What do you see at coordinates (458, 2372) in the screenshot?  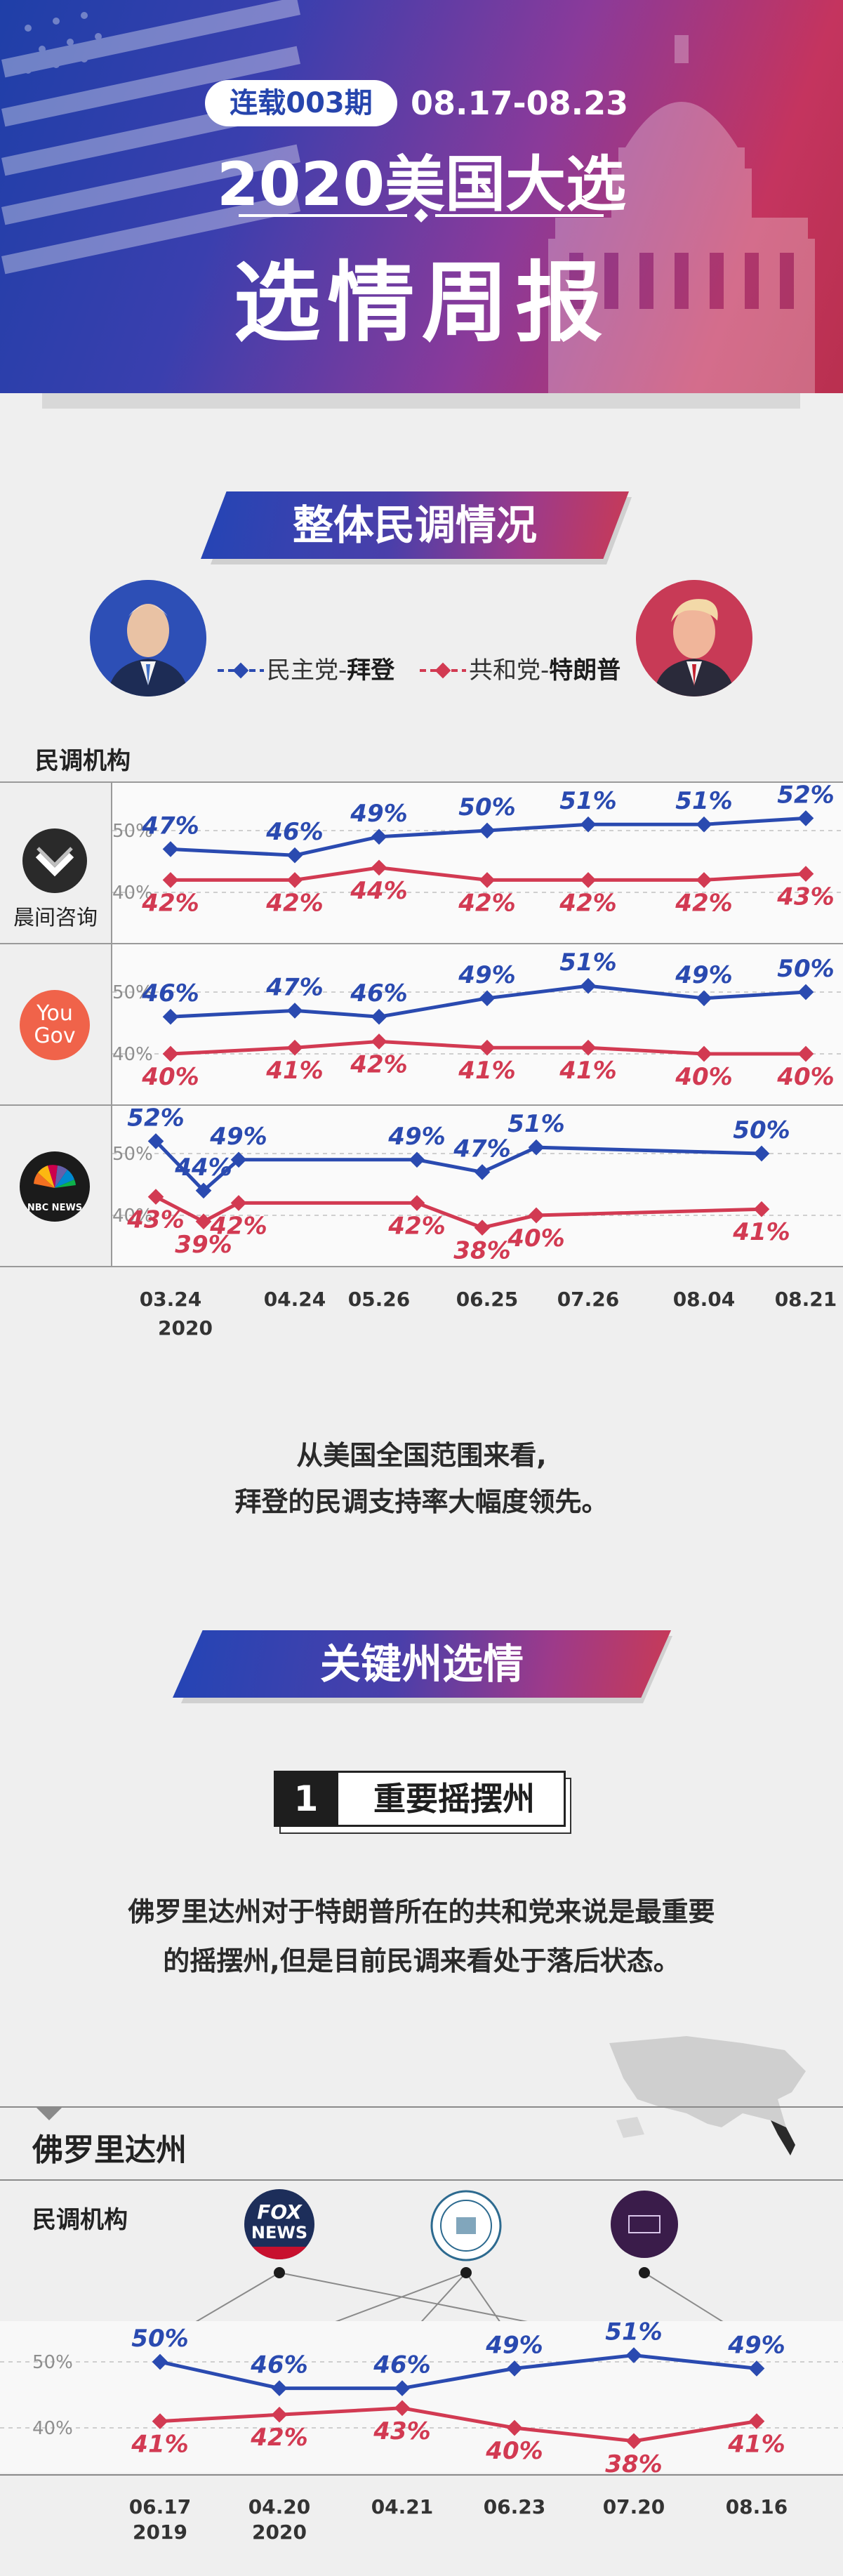 I see `series-line-3-dem` at bounding box center [458, 2372].